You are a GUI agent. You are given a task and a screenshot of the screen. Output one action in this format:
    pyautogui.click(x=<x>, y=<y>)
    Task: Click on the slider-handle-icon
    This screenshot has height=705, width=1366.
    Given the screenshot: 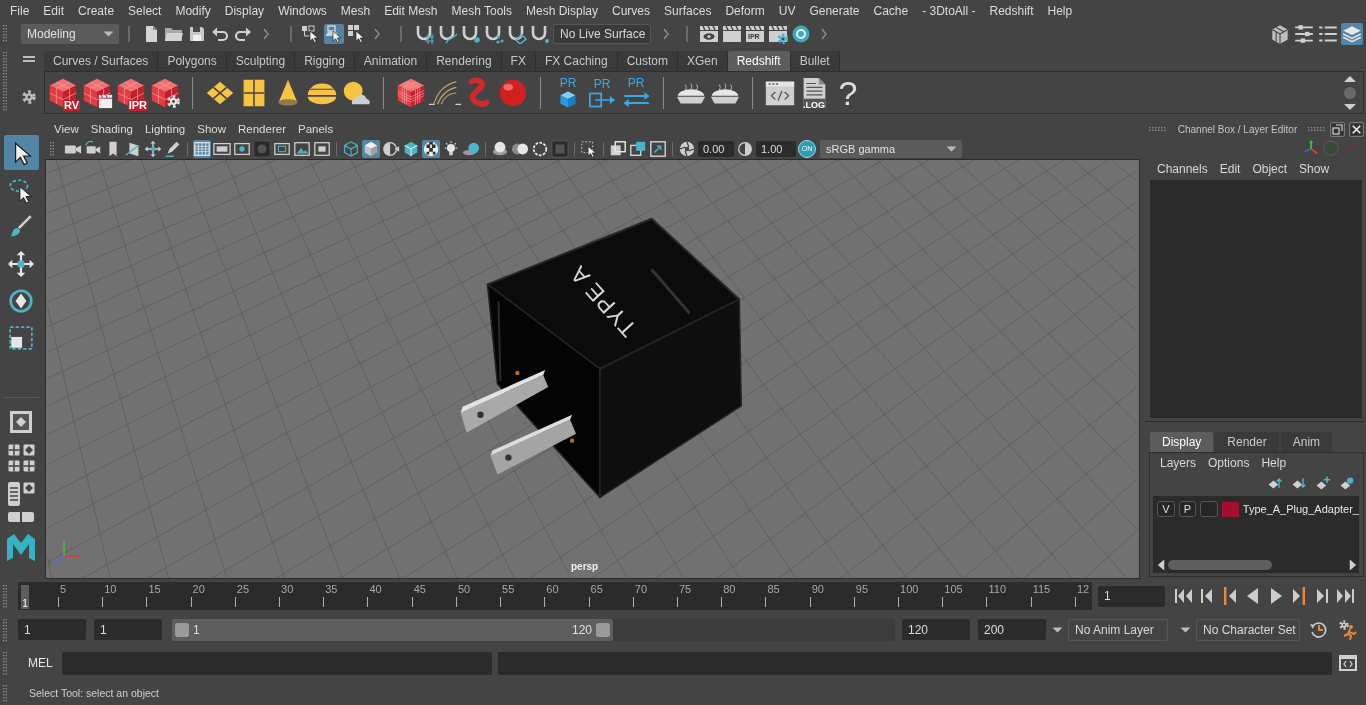 What is the action you would take?
    pyautogui.click(x=182, y=629)
    